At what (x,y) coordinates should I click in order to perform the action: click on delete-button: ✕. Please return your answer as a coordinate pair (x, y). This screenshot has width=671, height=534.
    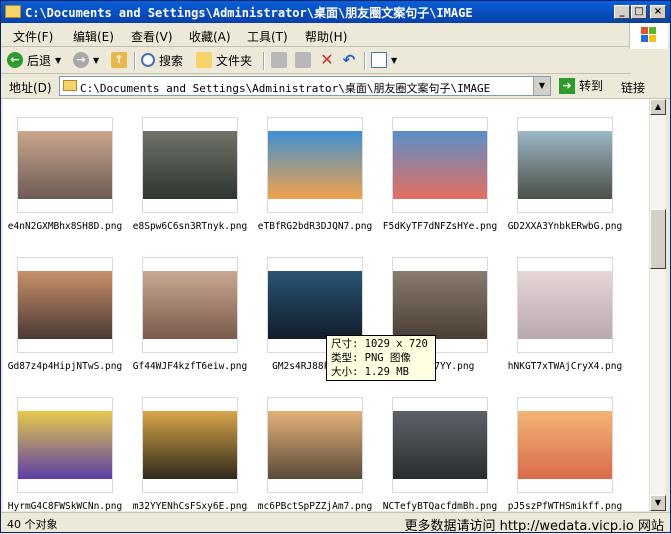
    Looking at the image, I should click on (329, 60).